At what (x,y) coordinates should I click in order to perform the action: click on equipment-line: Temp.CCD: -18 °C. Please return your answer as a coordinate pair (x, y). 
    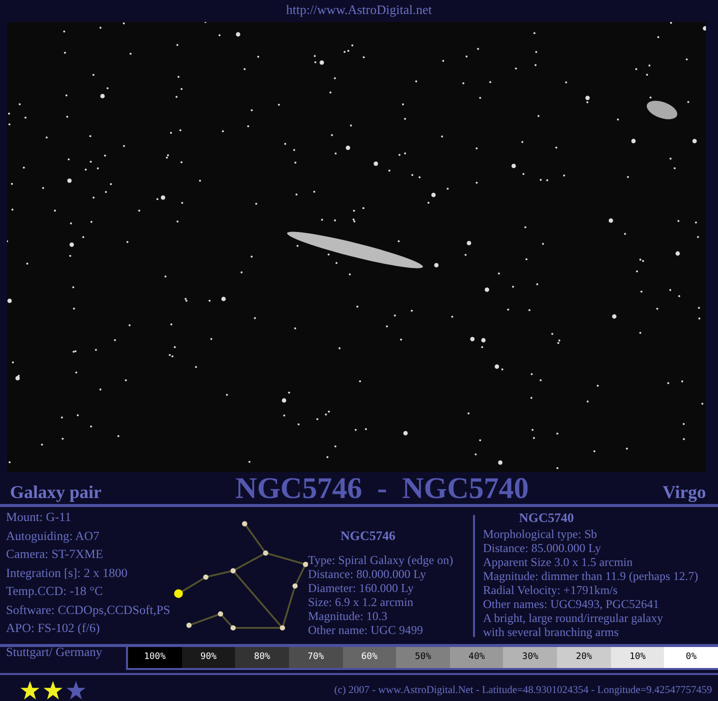
    Looking at the image, I should click on (55, 591).